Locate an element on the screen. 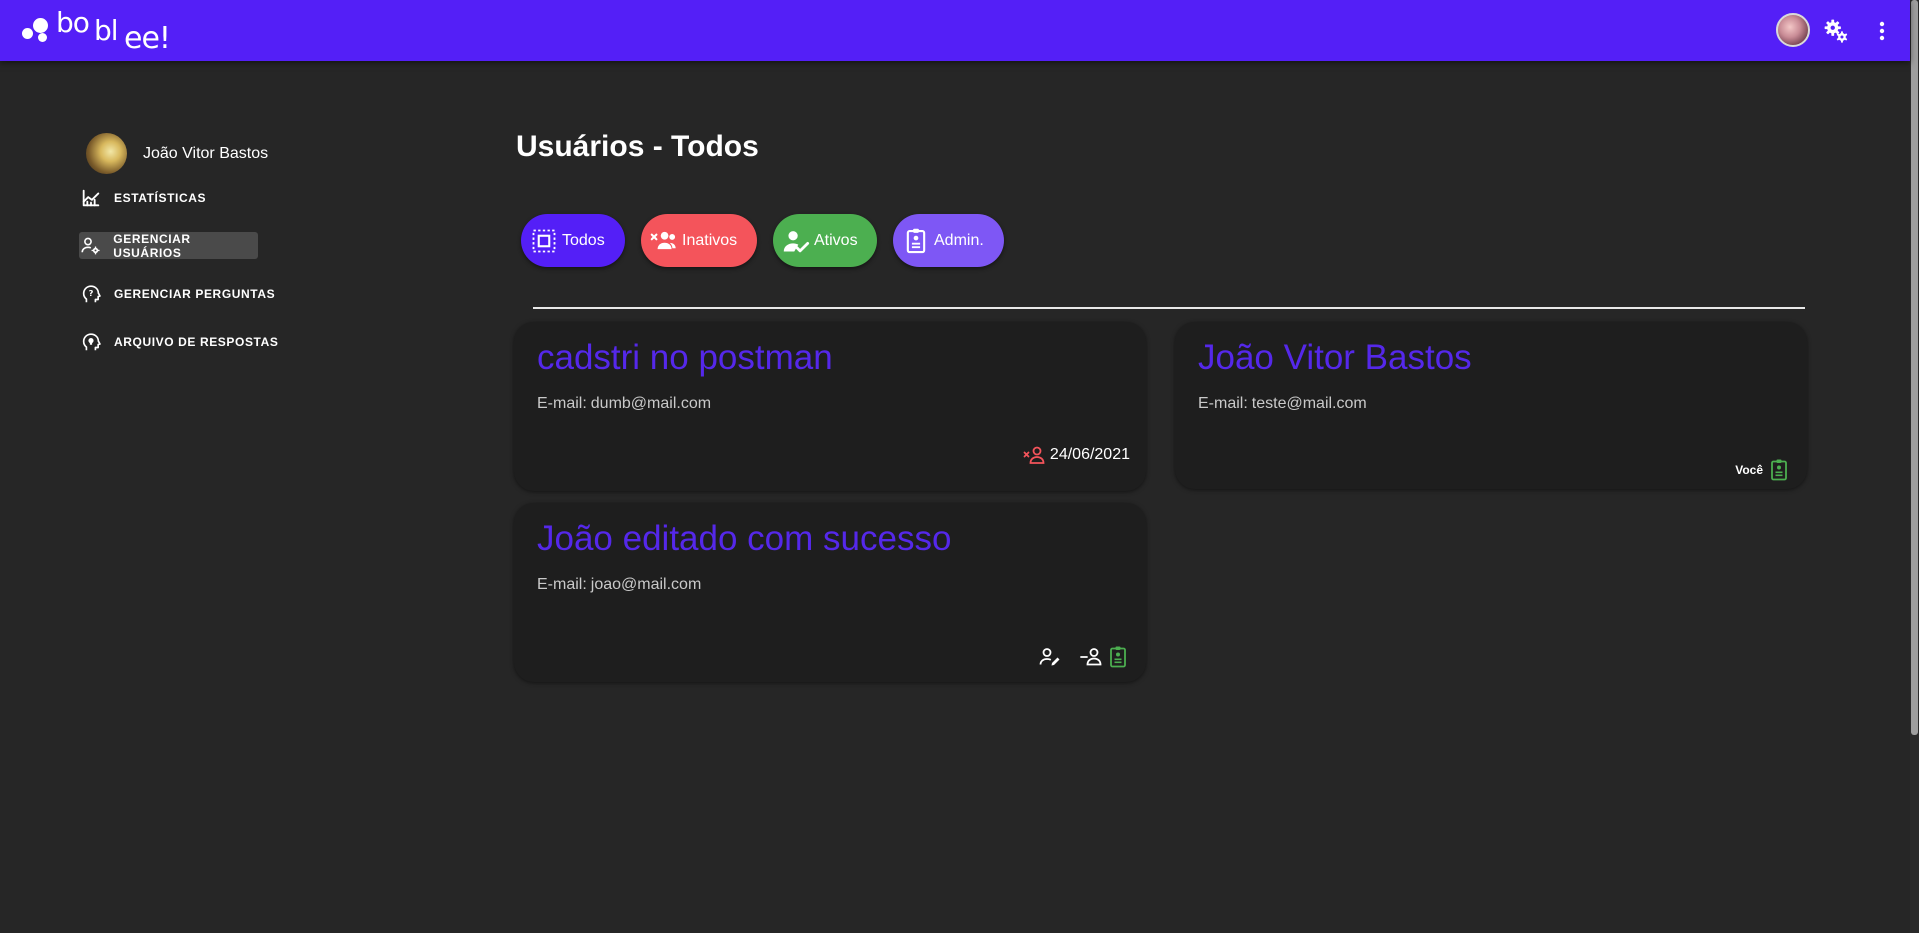 The image size is (1919, 933). filter-chip-inactive: Inativos is located at coordinates (699, 240).